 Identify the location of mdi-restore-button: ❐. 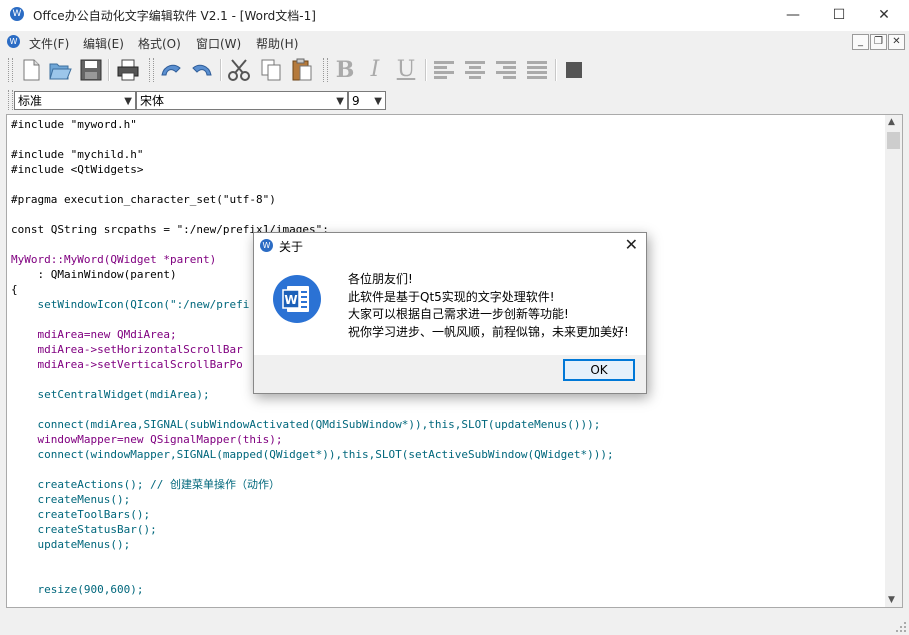
(878, 42).